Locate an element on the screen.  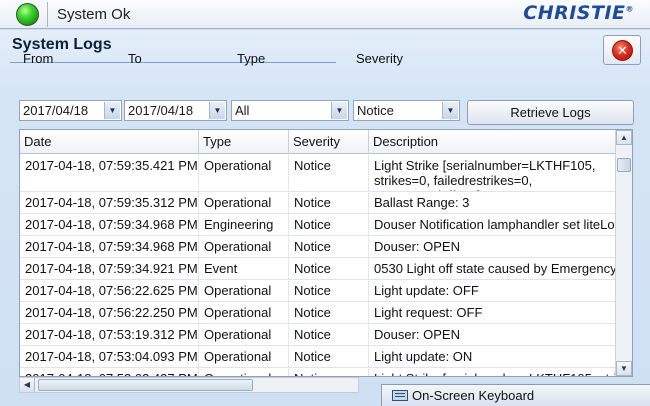
horizontal-scrollbar: ◀ is located at coordinates (189, 385).